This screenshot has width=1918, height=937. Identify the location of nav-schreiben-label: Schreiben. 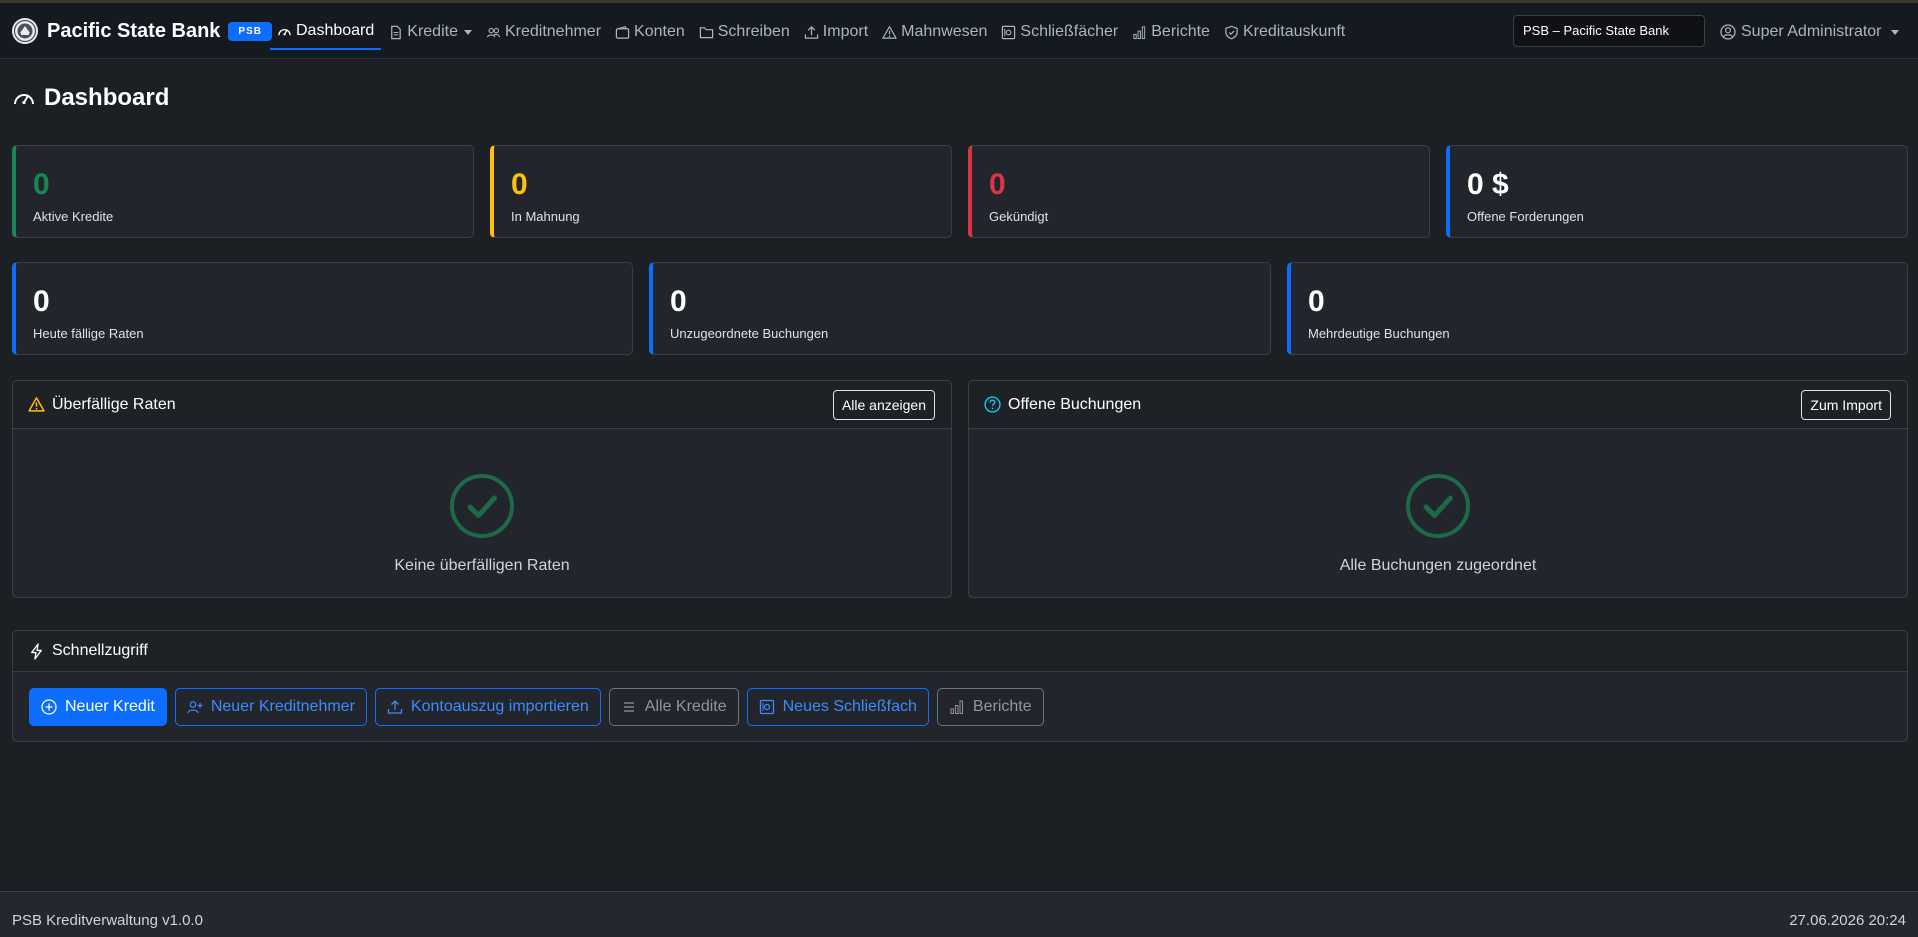
(753, 31).